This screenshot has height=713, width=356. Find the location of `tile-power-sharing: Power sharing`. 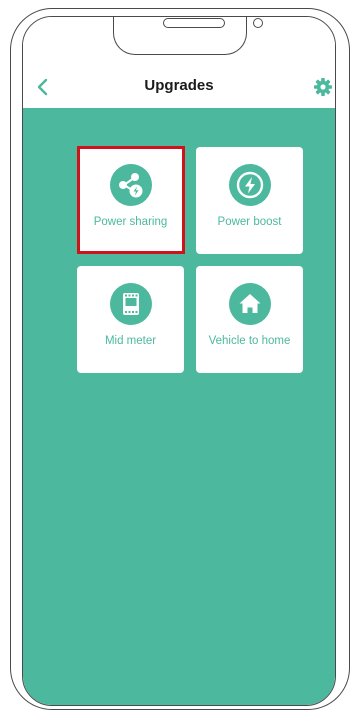

tile-power-sharing: Power sharing is located at coordinates (130, 200).